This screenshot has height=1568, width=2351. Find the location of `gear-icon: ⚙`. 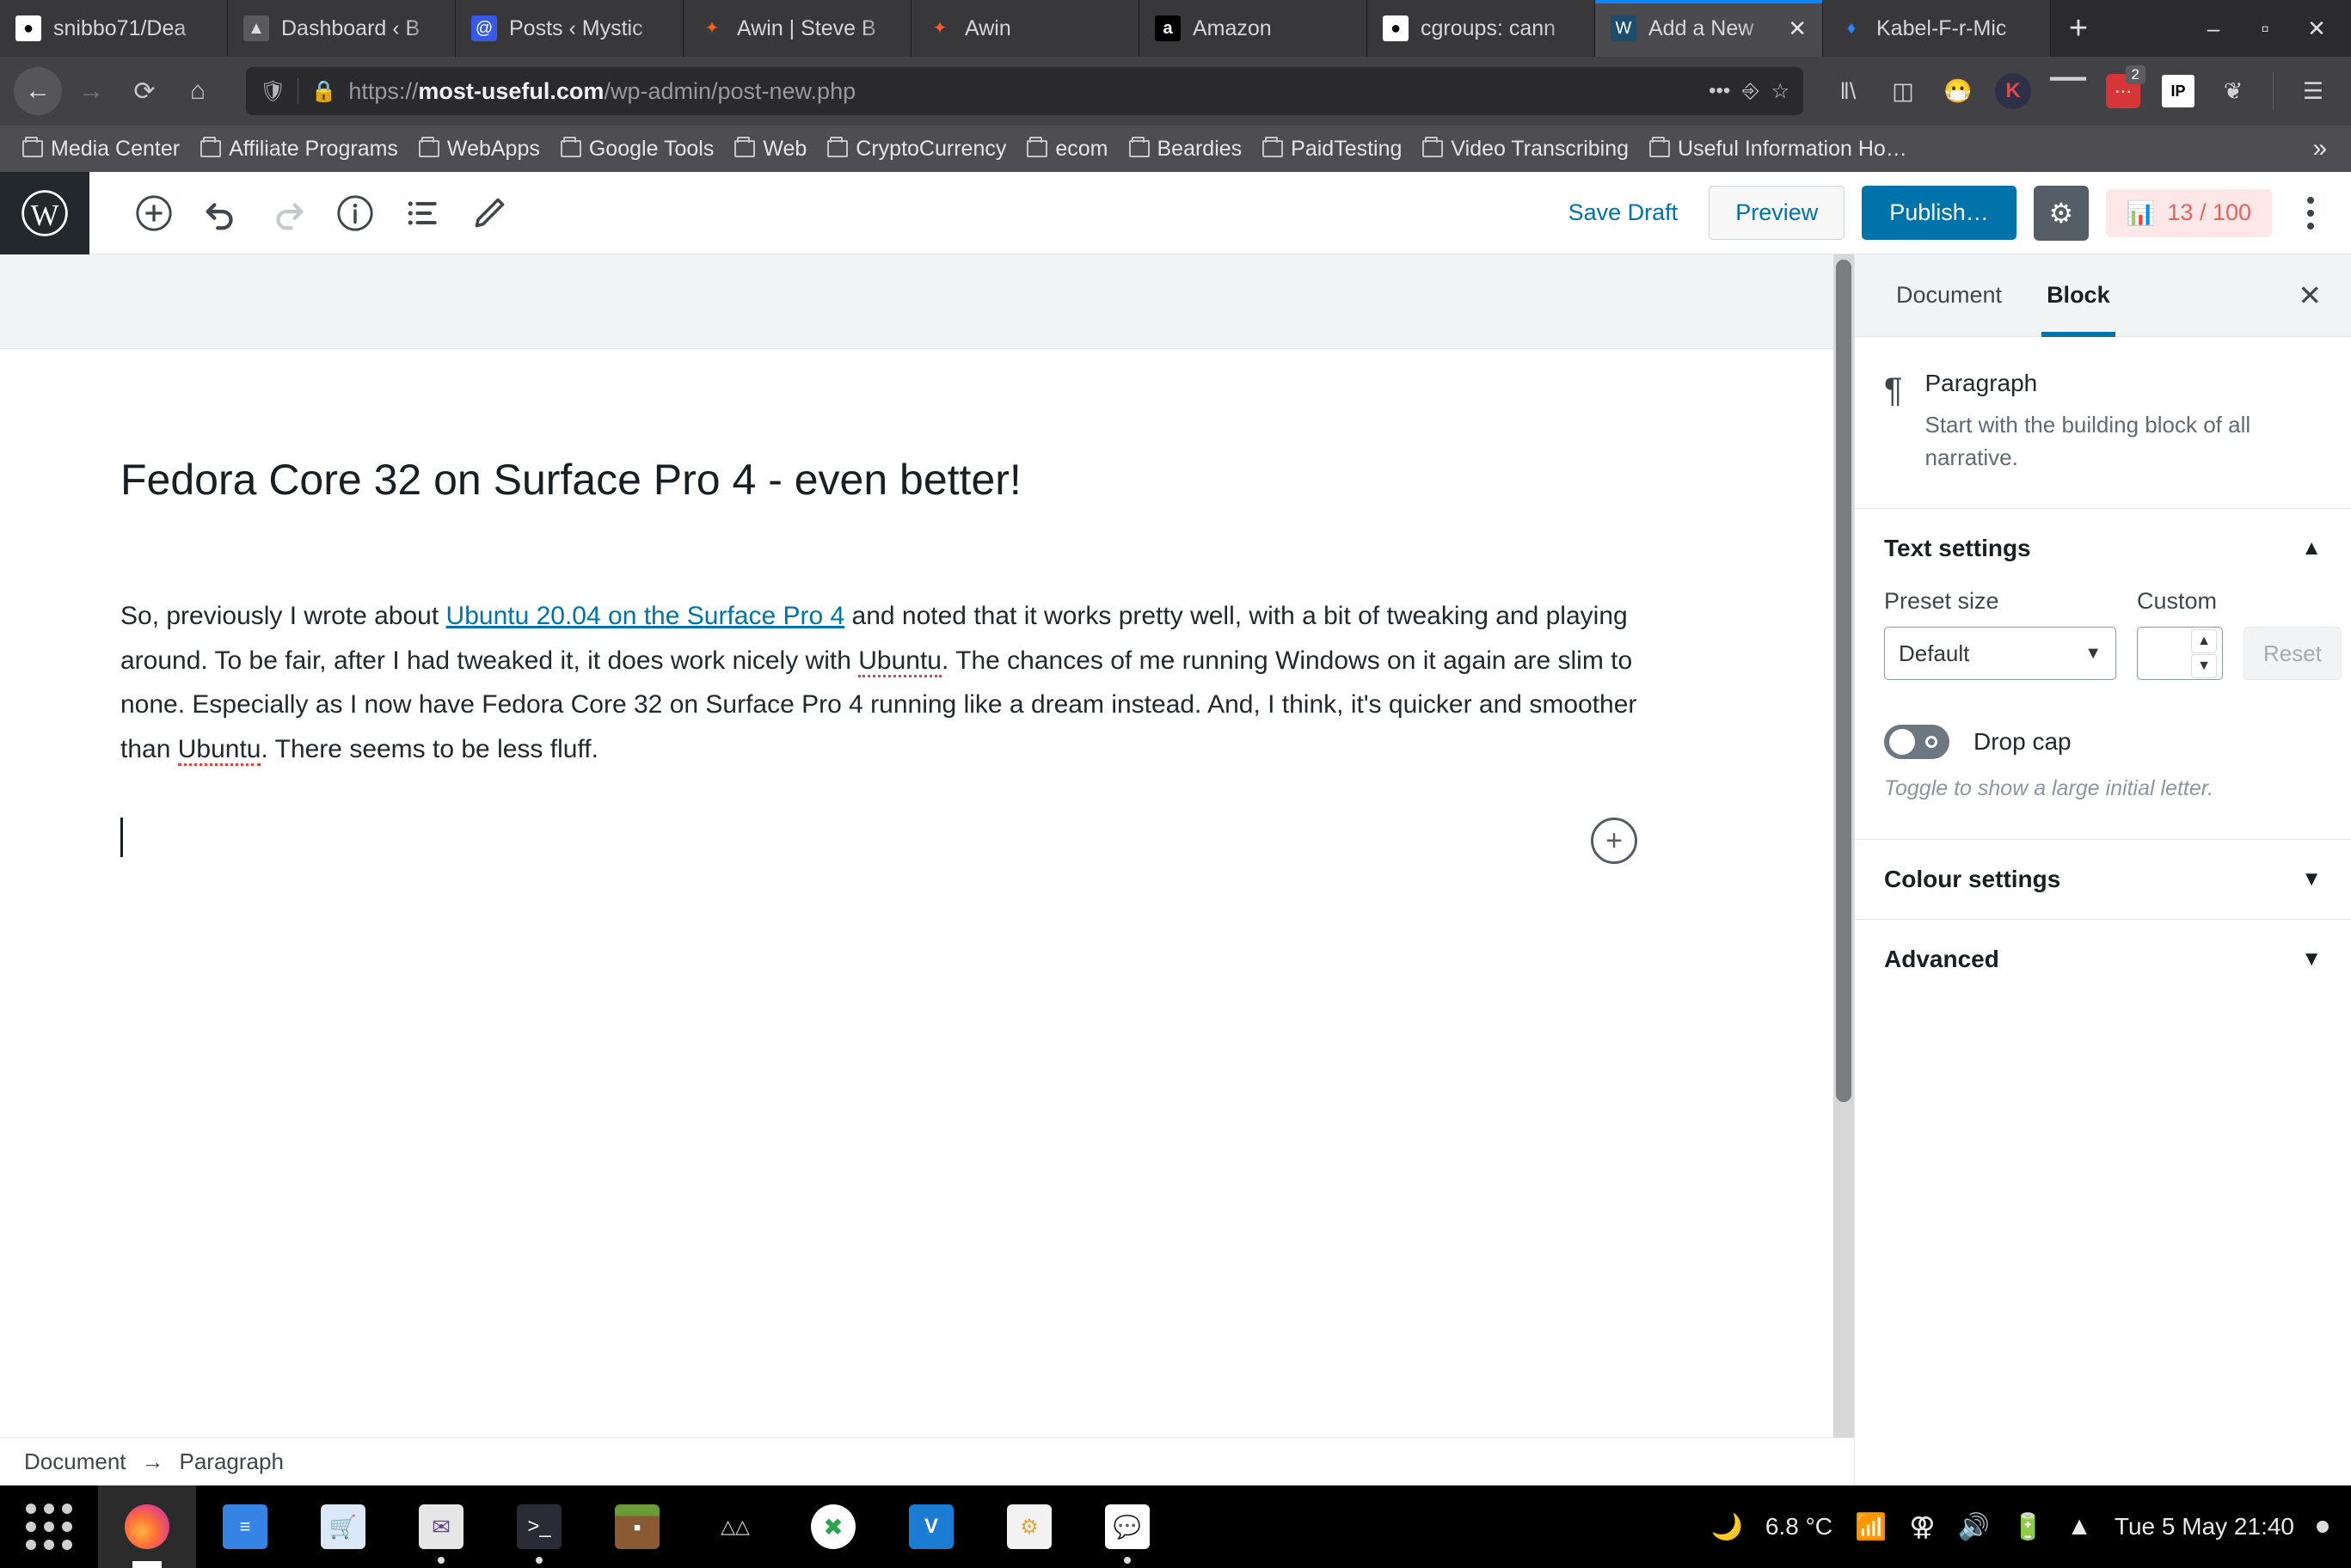

gear-icon: ⚙ is located at coordinates (2061, 213).